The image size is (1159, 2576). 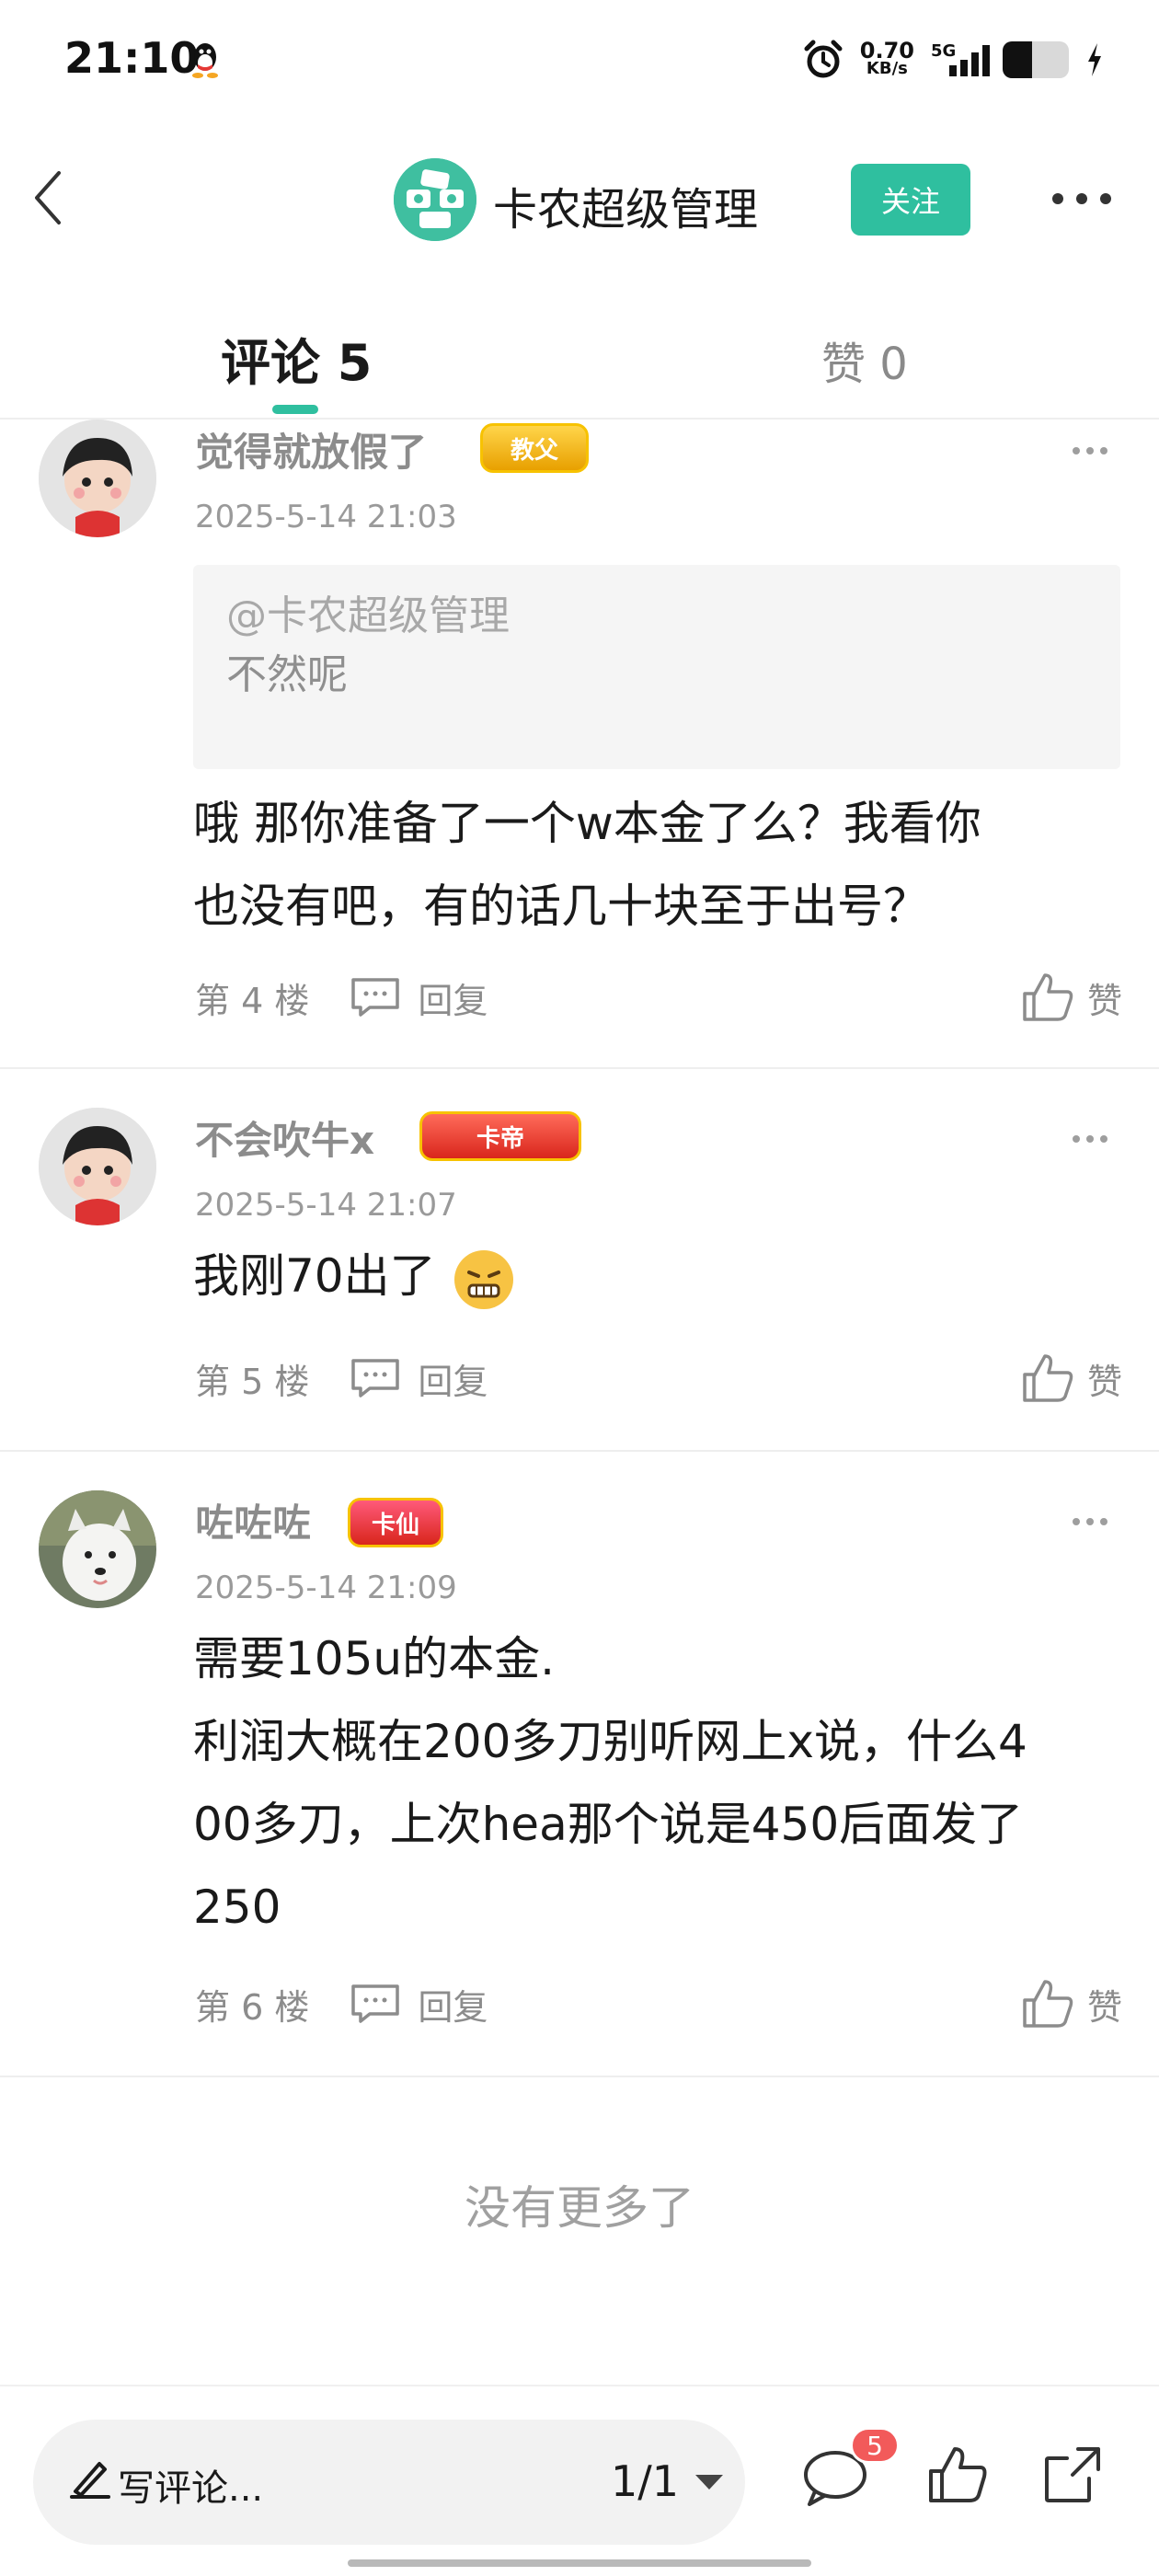 I want to click on alarm-icon, so click(x=823, y=59).